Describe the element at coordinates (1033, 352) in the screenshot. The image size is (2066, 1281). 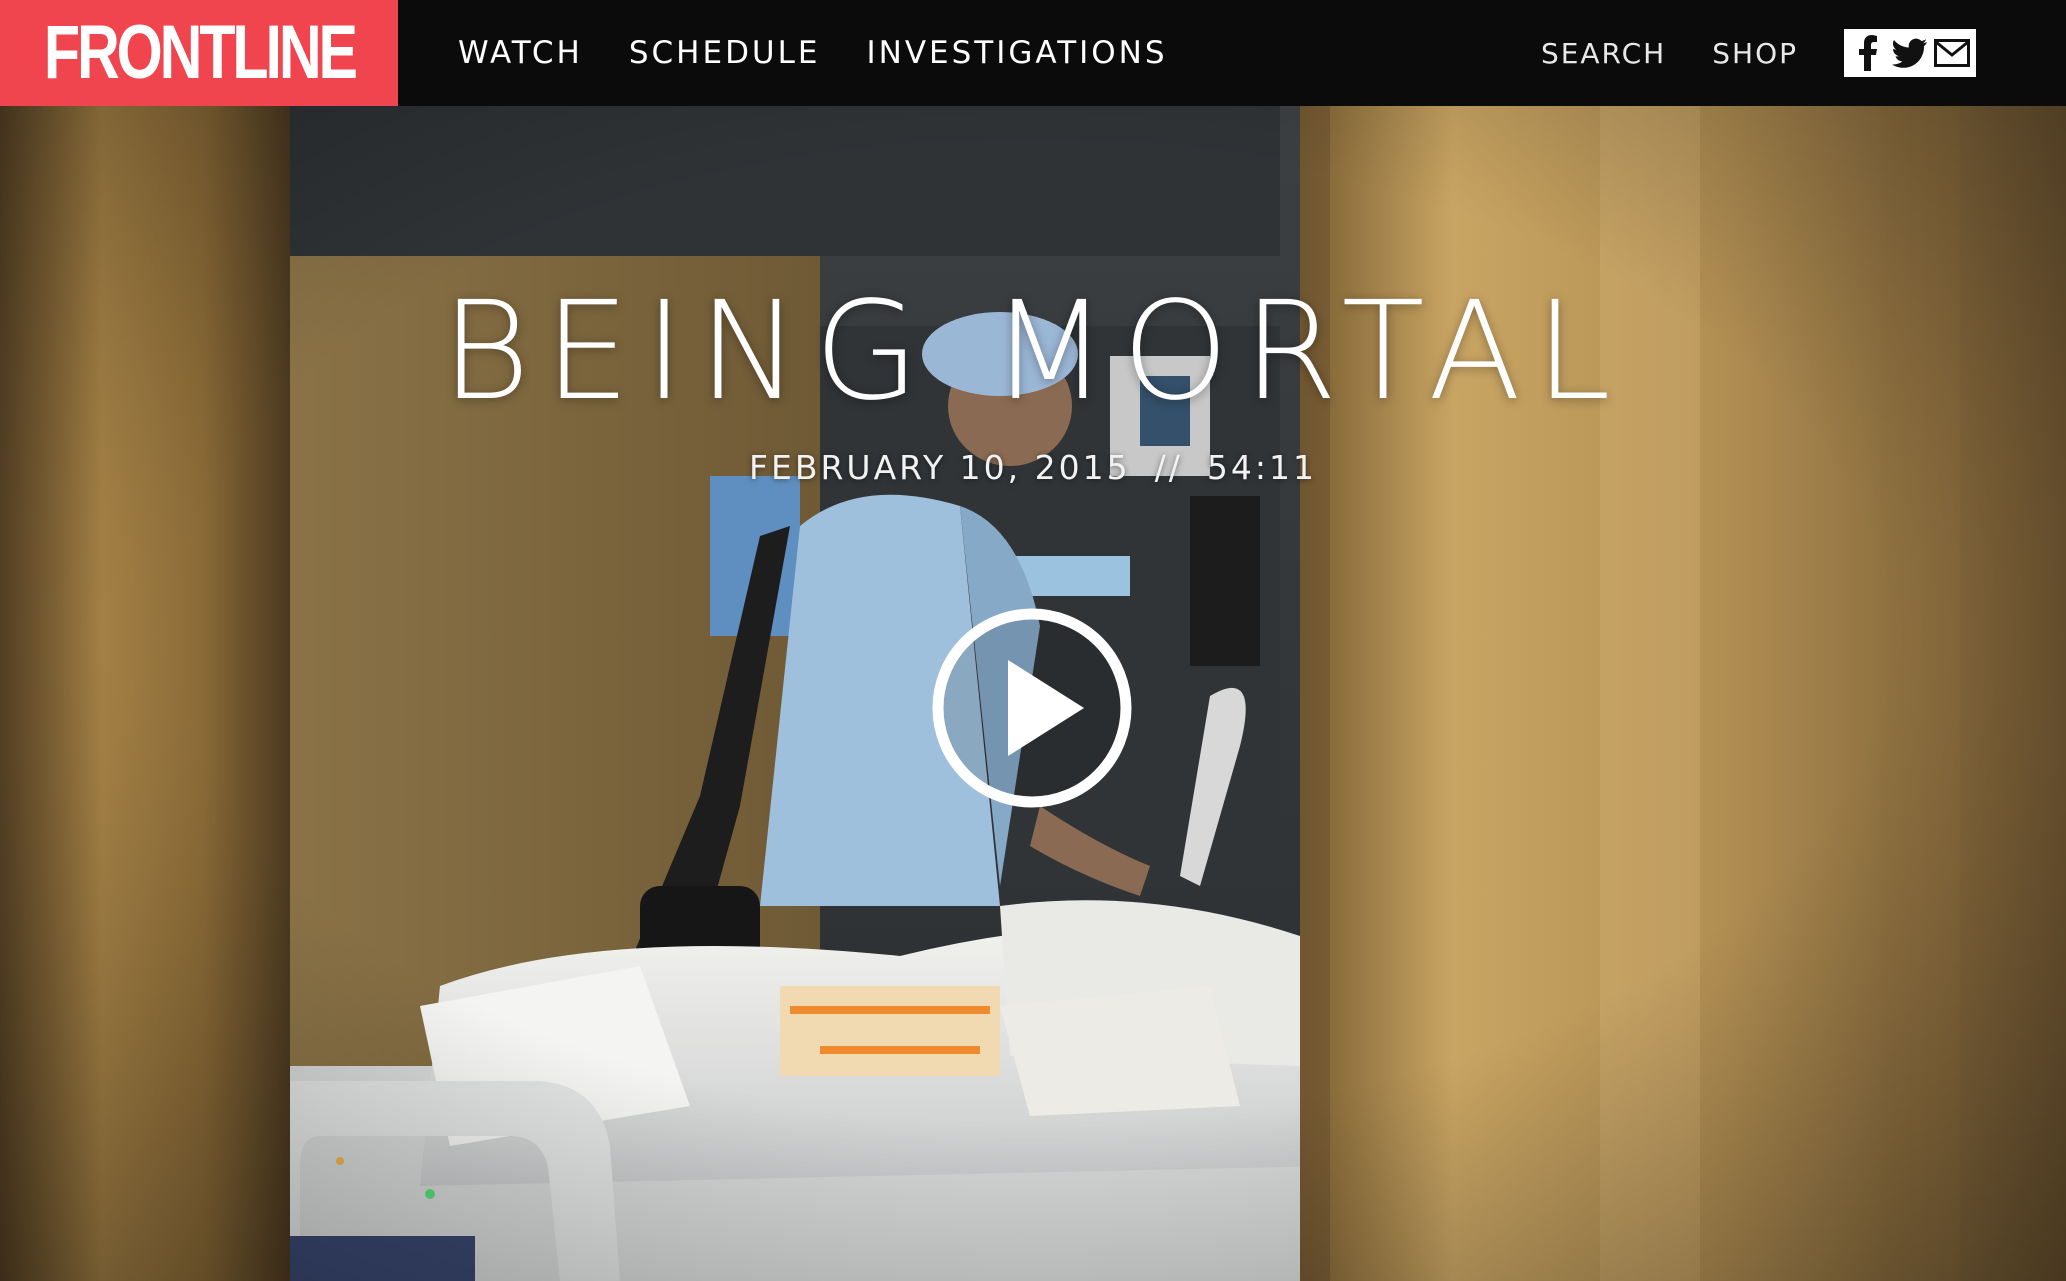
I see `episode-title: BEING MORTAL` at that location.